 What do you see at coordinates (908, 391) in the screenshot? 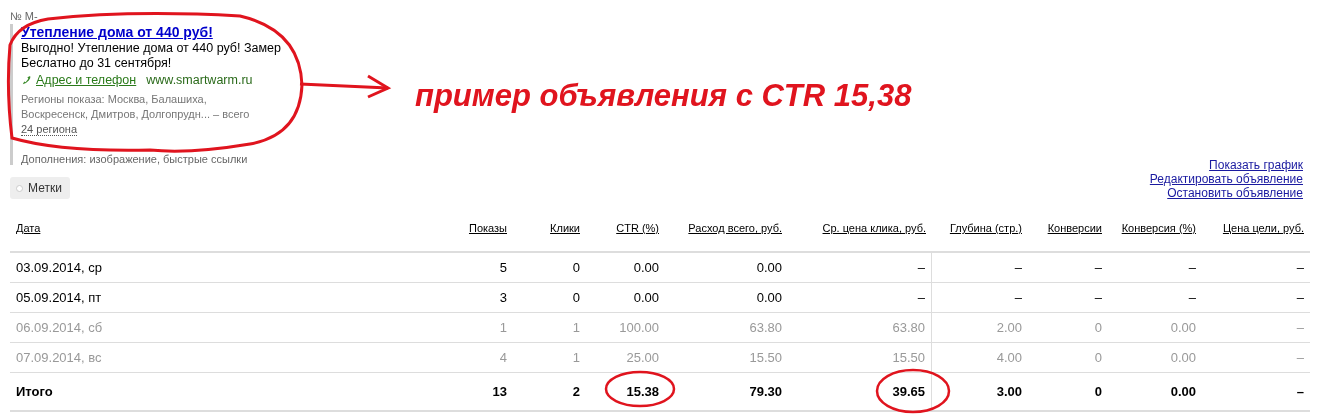
I see `total-cell: 39.65` at bounding box center [908, 391].